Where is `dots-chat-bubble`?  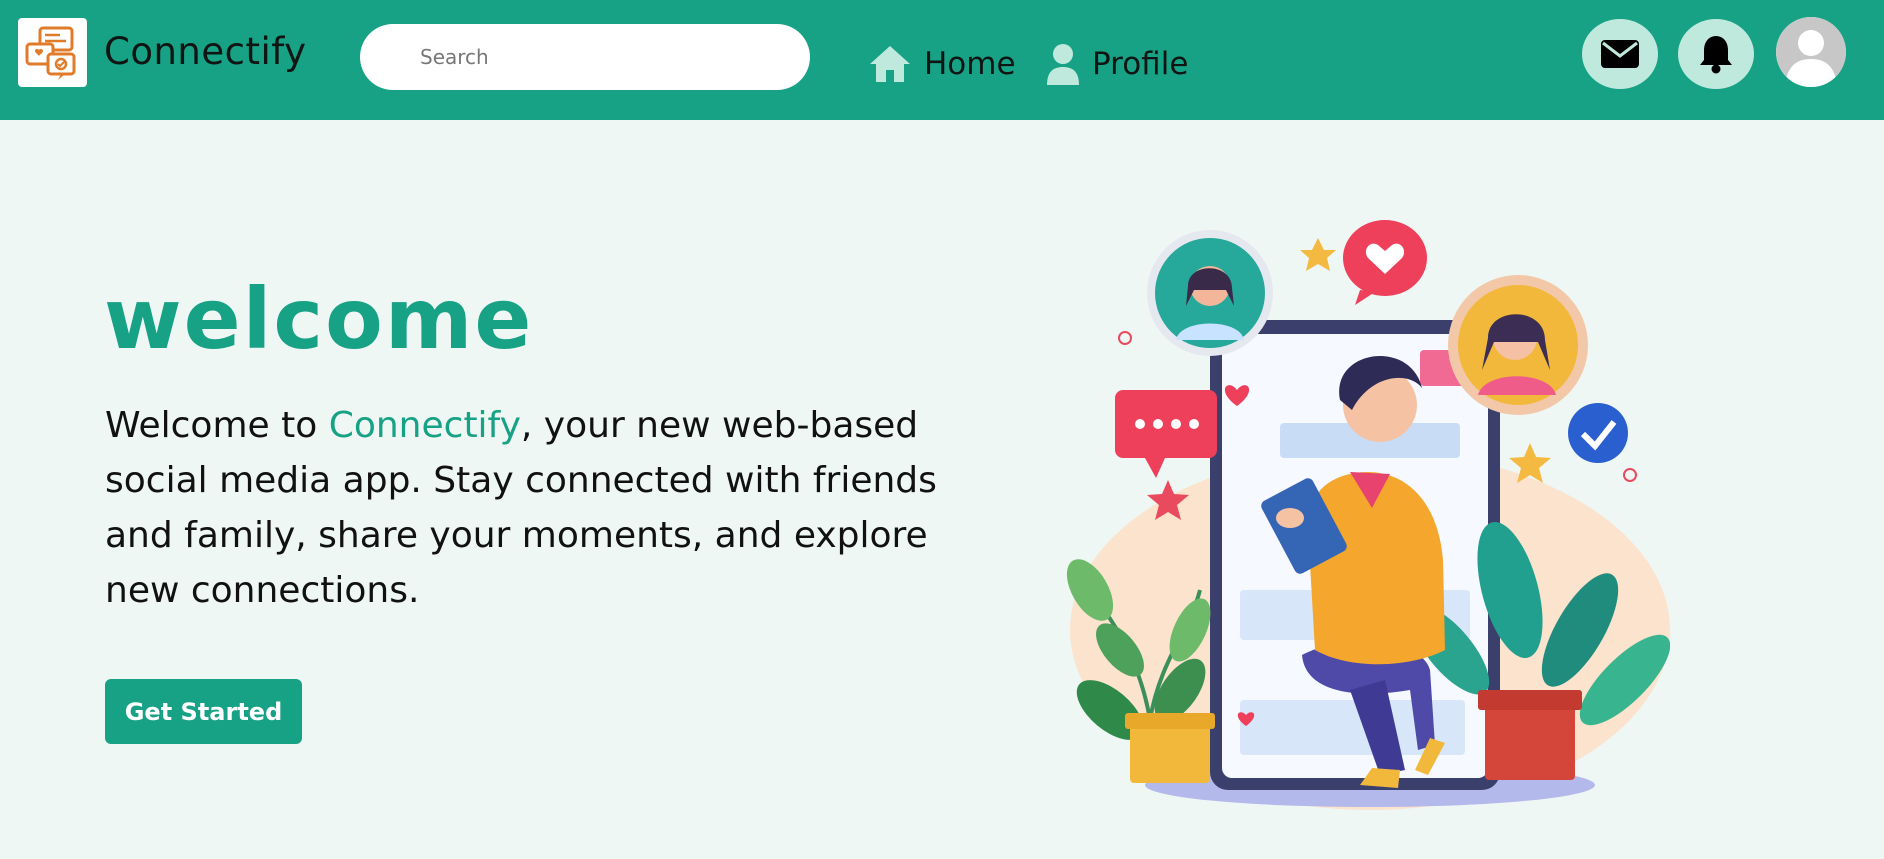 dots-chat-bubble is located at coordinates (1166, 434).